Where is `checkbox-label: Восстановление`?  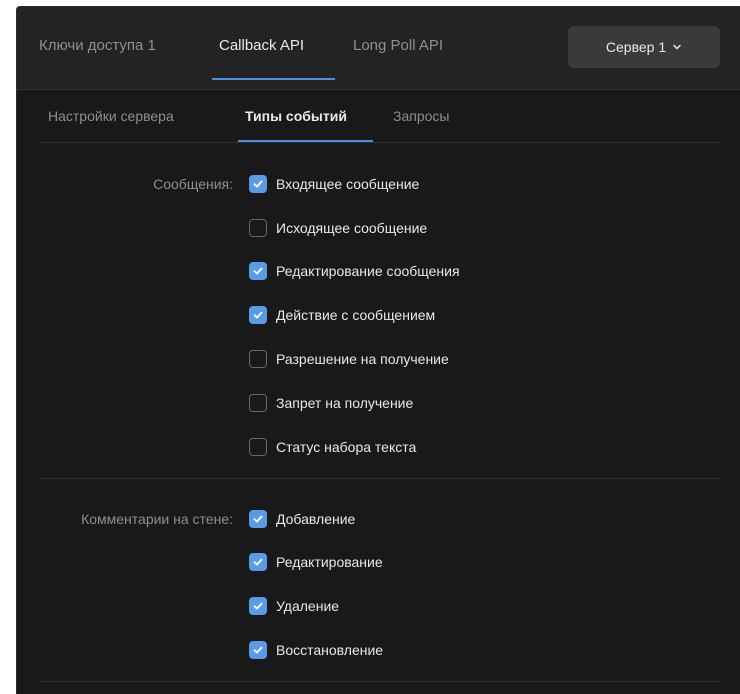
checkbox-label: Восстановление is located at coordinates (330, 650).